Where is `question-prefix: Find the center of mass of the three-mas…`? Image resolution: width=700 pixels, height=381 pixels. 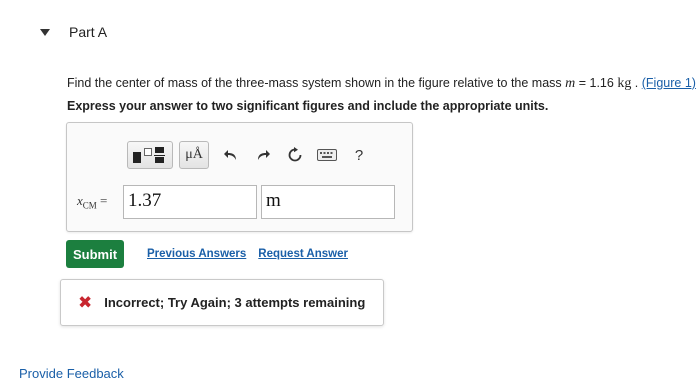
question-prefix: Find the center of mass of the three-mas… is located at coordinates (316, 83).